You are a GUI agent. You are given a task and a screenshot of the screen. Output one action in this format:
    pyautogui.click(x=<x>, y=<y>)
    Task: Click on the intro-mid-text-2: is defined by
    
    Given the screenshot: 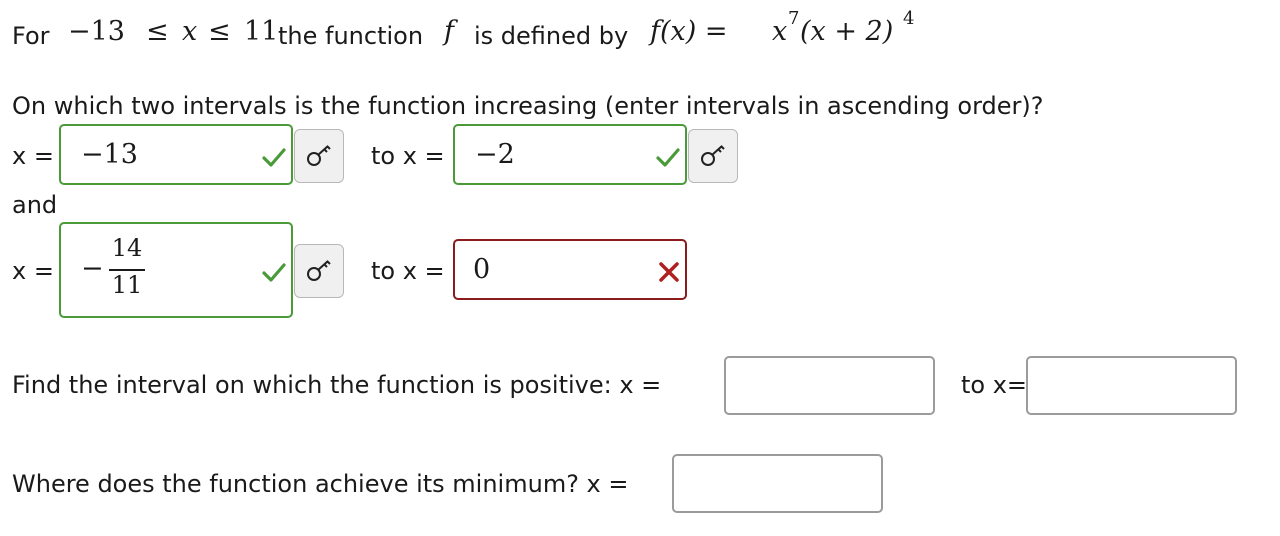 What is the action you would take?
    pyautogui.click(x=551, y=36)
    